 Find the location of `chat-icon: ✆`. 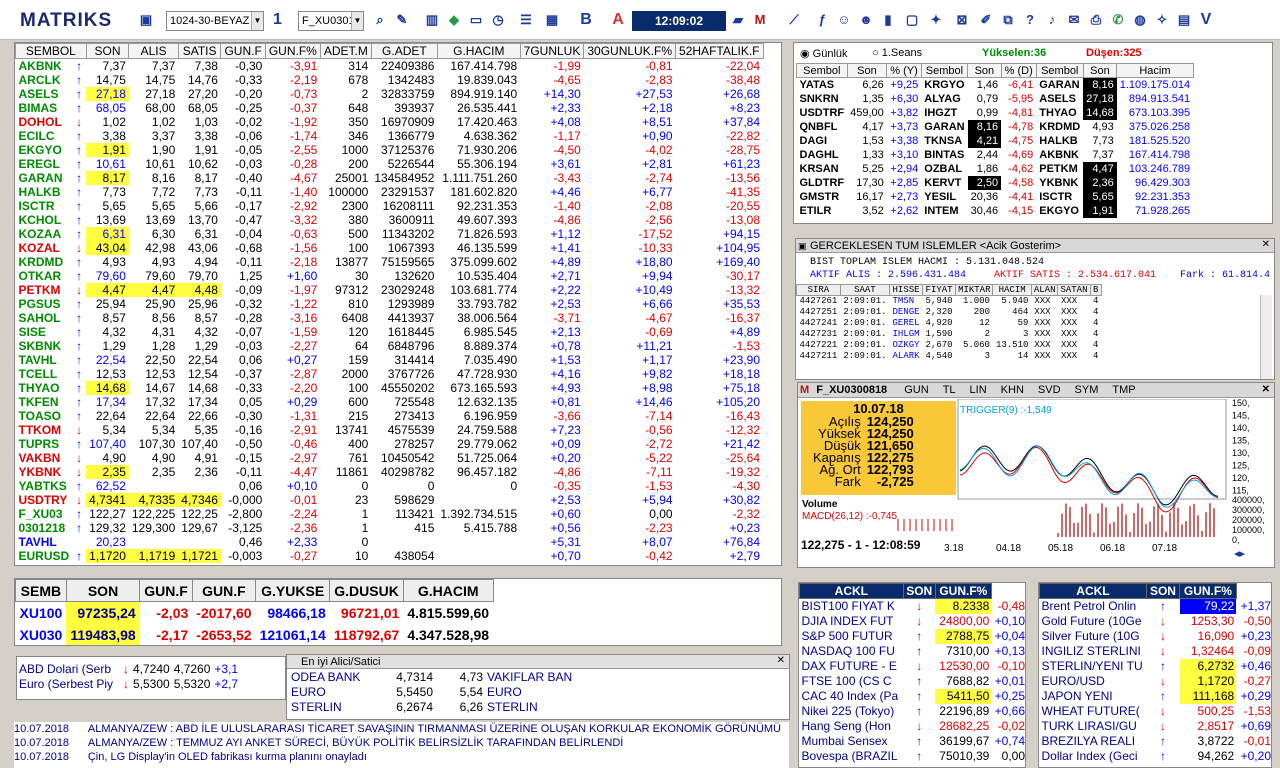

chat-icon: ✆ is located at coordinates (1118, 20).